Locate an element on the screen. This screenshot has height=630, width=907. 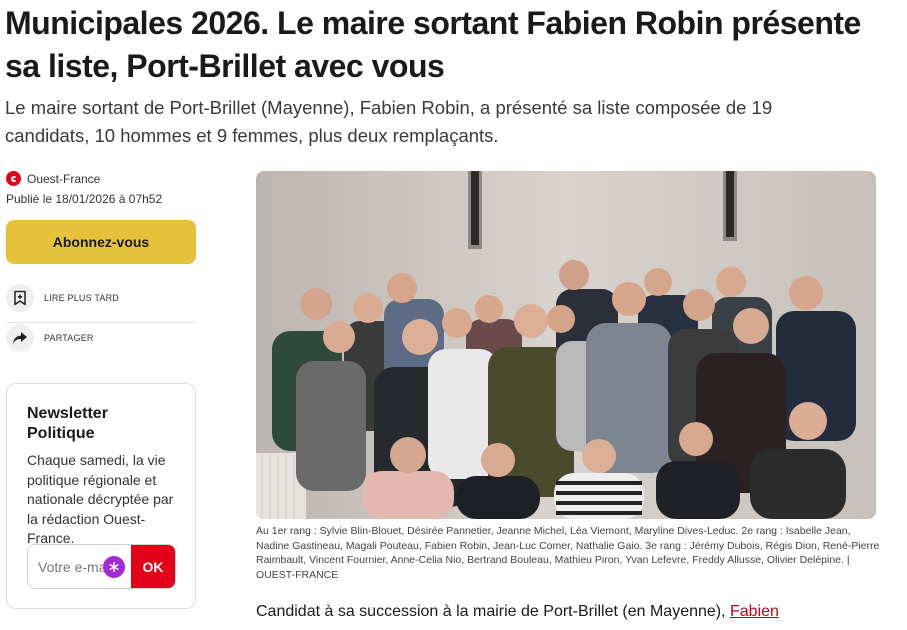
newsletter-form: OK is located at coordinates (101, 566).